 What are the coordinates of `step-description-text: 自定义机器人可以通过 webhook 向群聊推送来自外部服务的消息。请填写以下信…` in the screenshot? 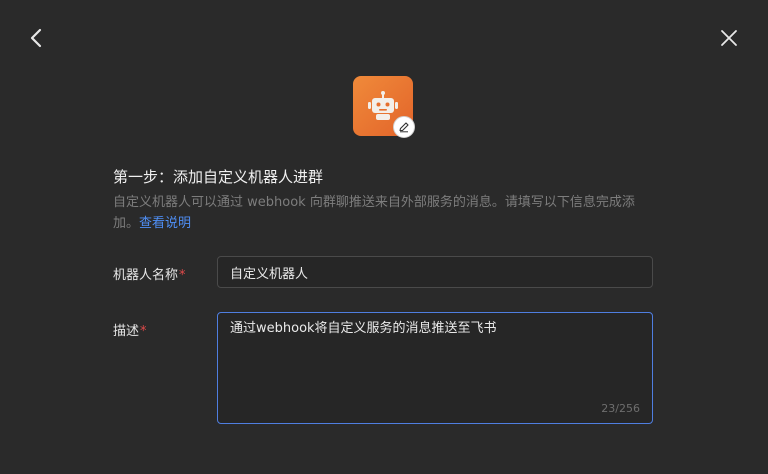 It's located at (374, 213).